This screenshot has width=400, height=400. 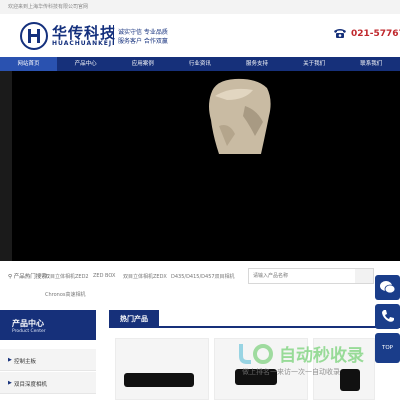 What do you see at coordinates (364, 276) in the screenshot?
I see `search-button` at bounding box center [364, 276].